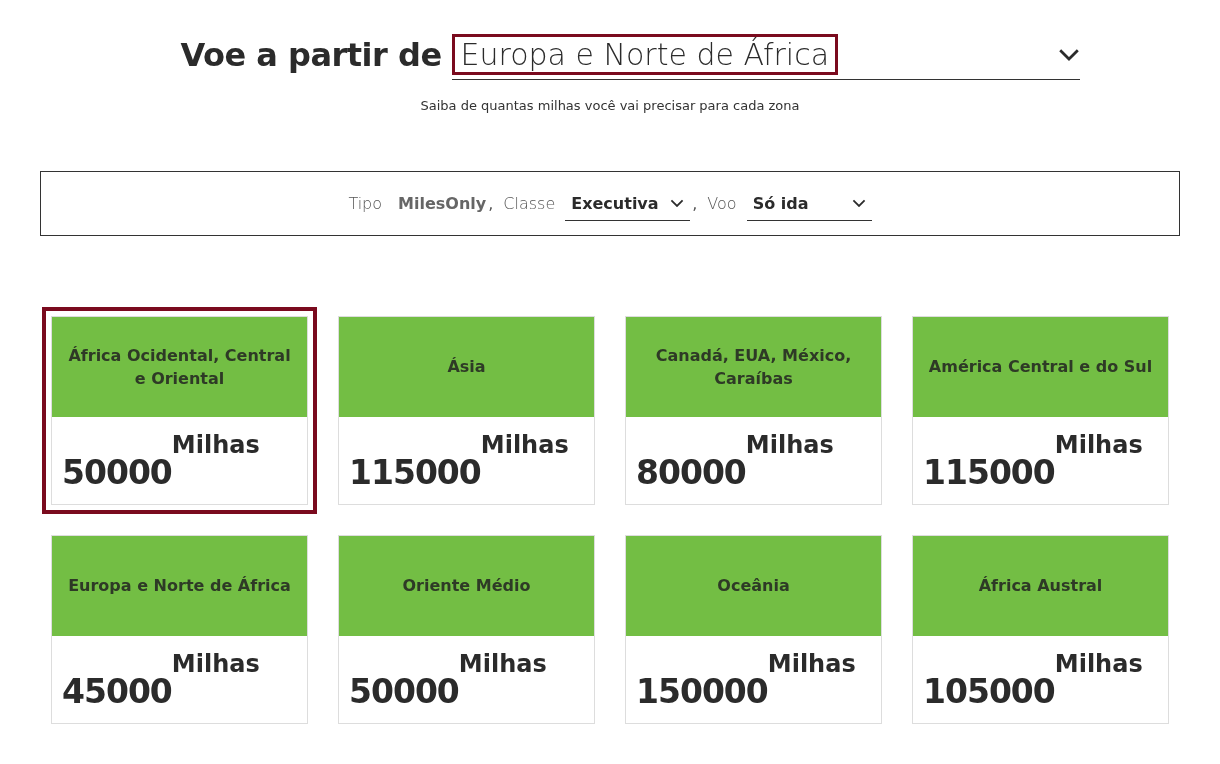 Image resolution: width=1220 pixels, height=764 pixels. Describe the element at coordinates (466, 367) in the screenshot. I see `zone-name: Ásia` at that location.